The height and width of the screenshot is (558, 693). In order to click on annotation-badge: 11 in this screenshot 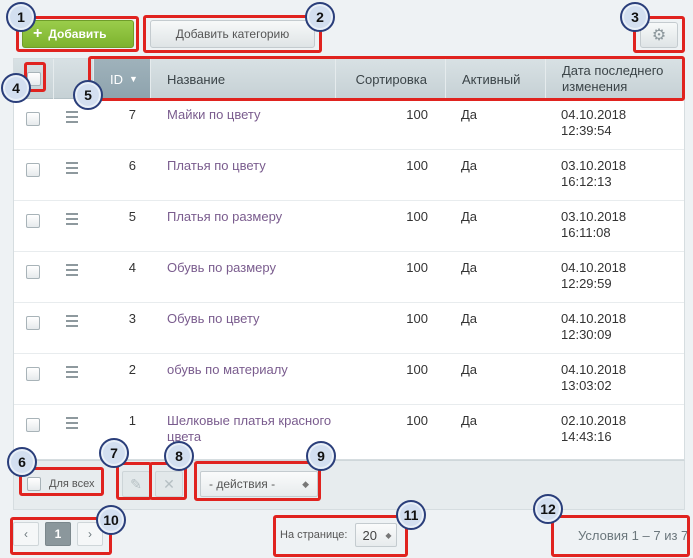, I will do `click(411, 515)`.